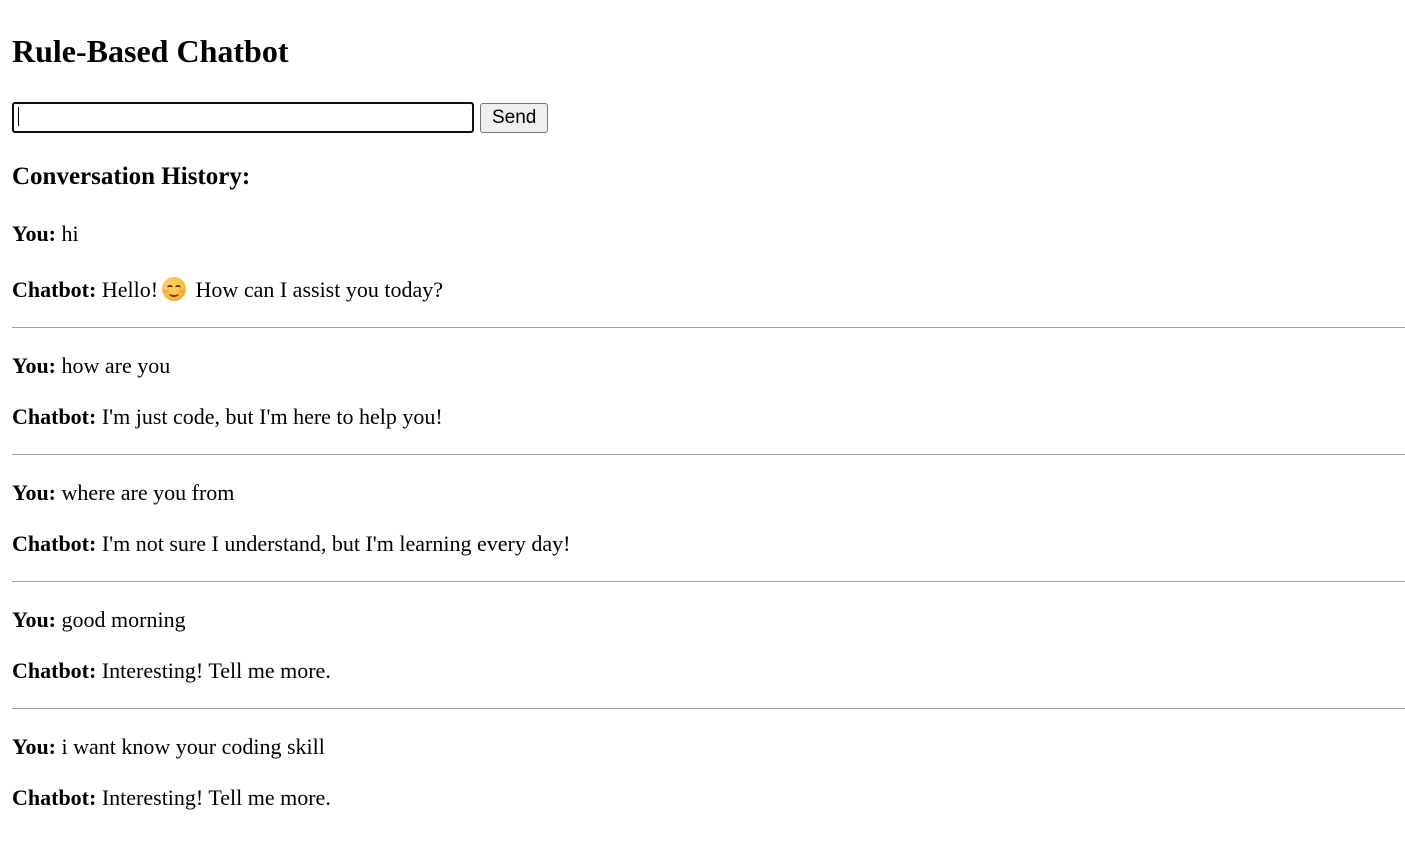 This screenshot has height=841, width=1405. What do you see at coordinates (174, 289) in the screenshot?
I see `smiling-face-icon` at bounding box center [174, 289].